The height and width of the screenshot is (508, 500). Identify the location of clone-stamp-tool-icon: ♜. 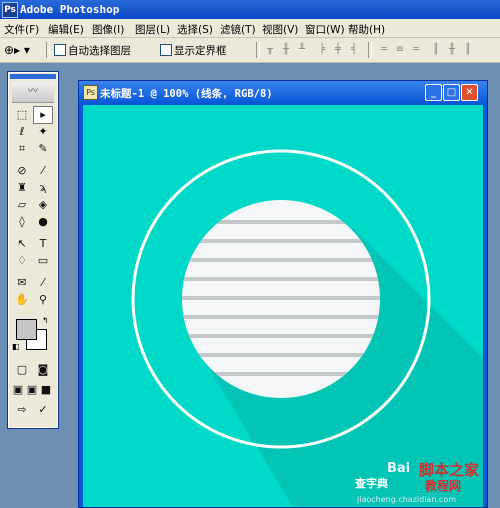
(22, 188).